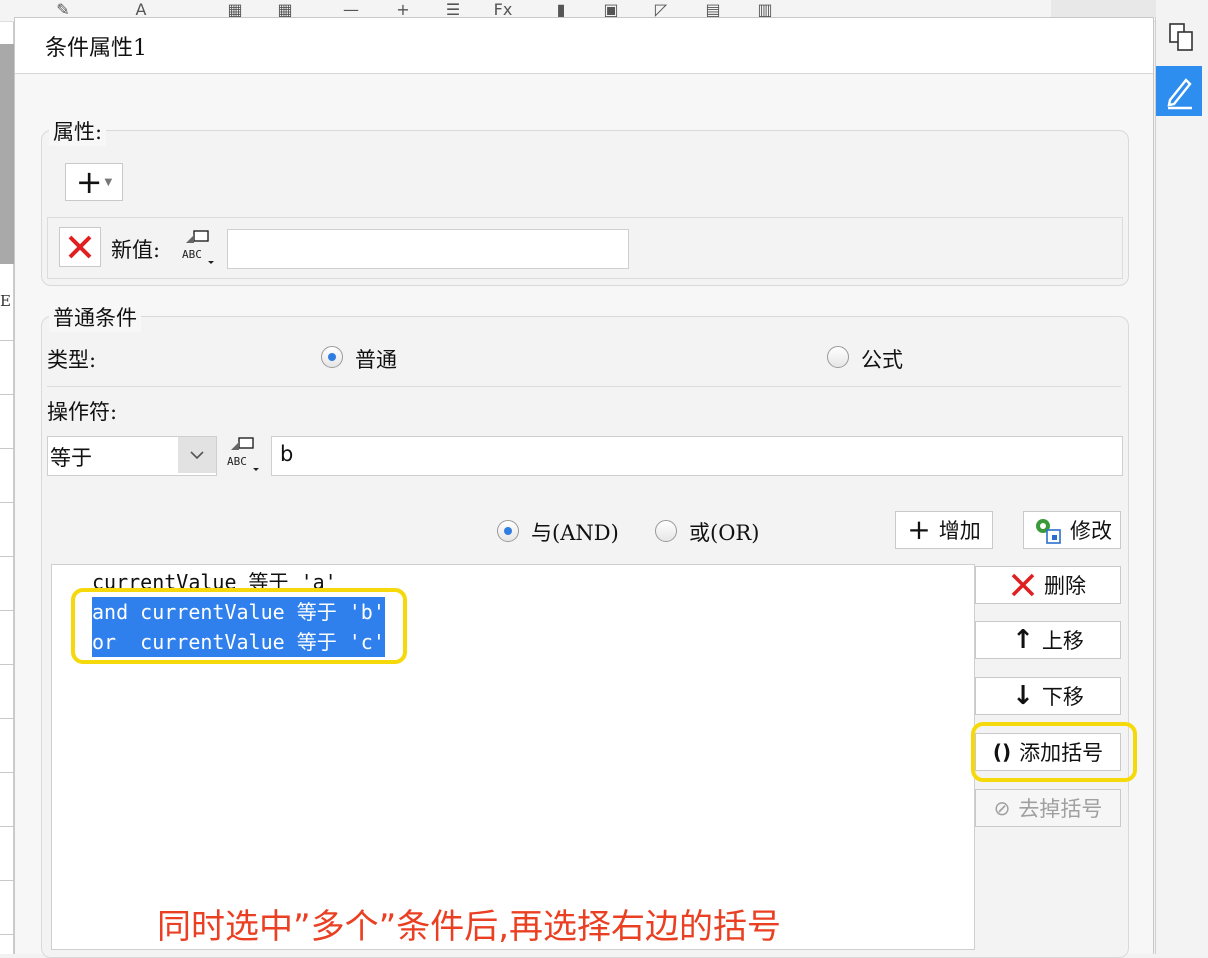 This screenshot has height=958, width=1208. Describe the element at coordinates (287, 454) in the screenshot. I see `value-input-text: b` at that location.